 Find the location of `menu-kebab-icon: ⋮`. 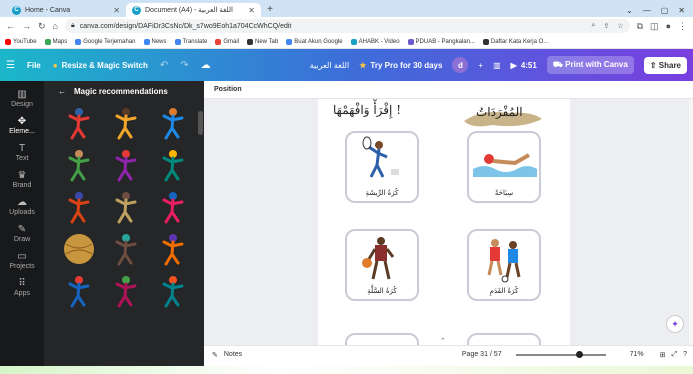

menu-kebab-icon: ⋮ is located at coordinates (682, 26).